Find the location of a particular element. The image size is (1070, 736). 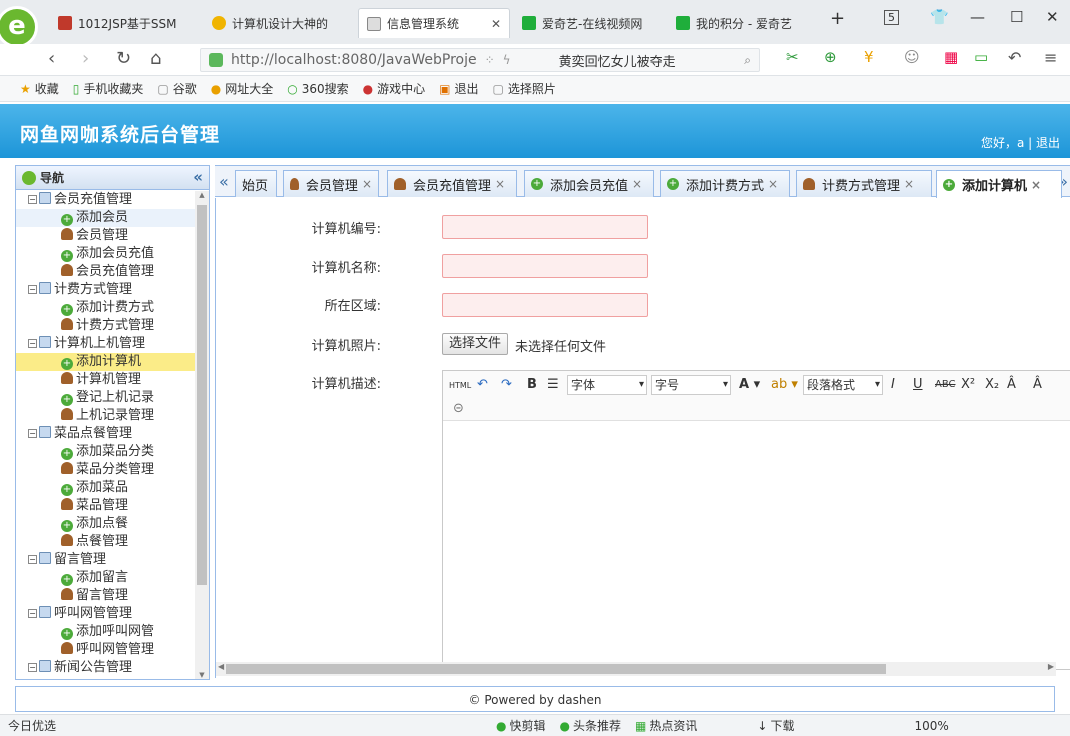

lightning-icon: ϟ is located at coordinates (507, 60).